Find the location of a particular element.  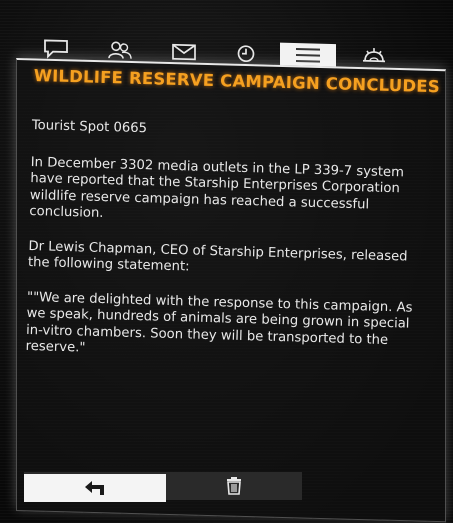

people-icon is located at coordinates (120, 50).